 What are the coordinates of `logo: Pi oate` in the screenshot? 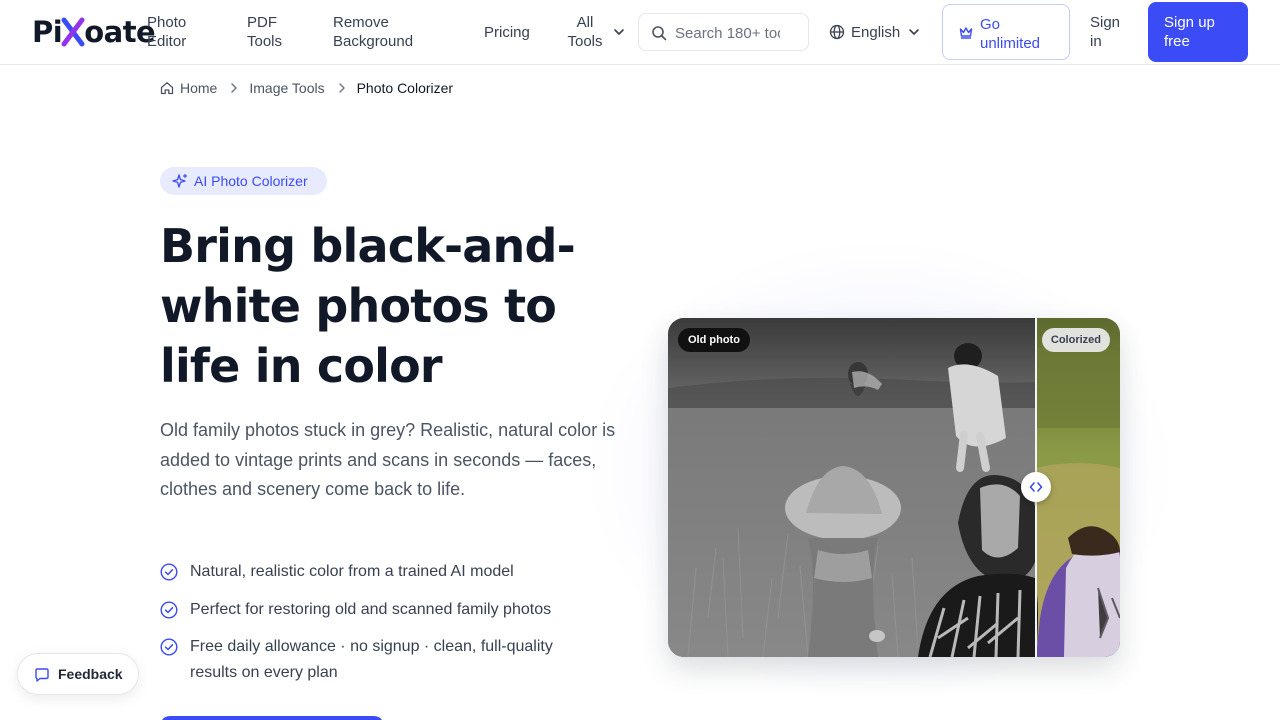 It's located at (94, 32).